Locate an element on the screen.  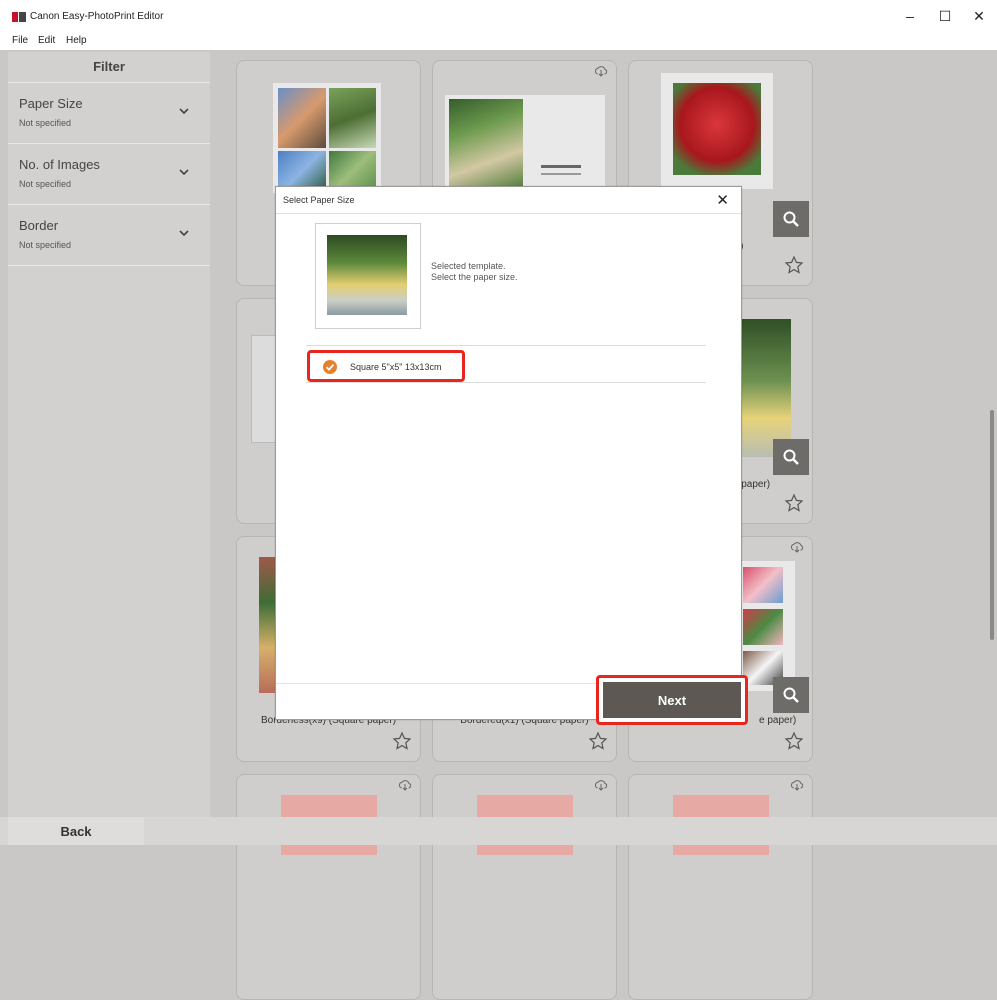
dialog-title: Select Paper Size is located at coordinates (319, 200).